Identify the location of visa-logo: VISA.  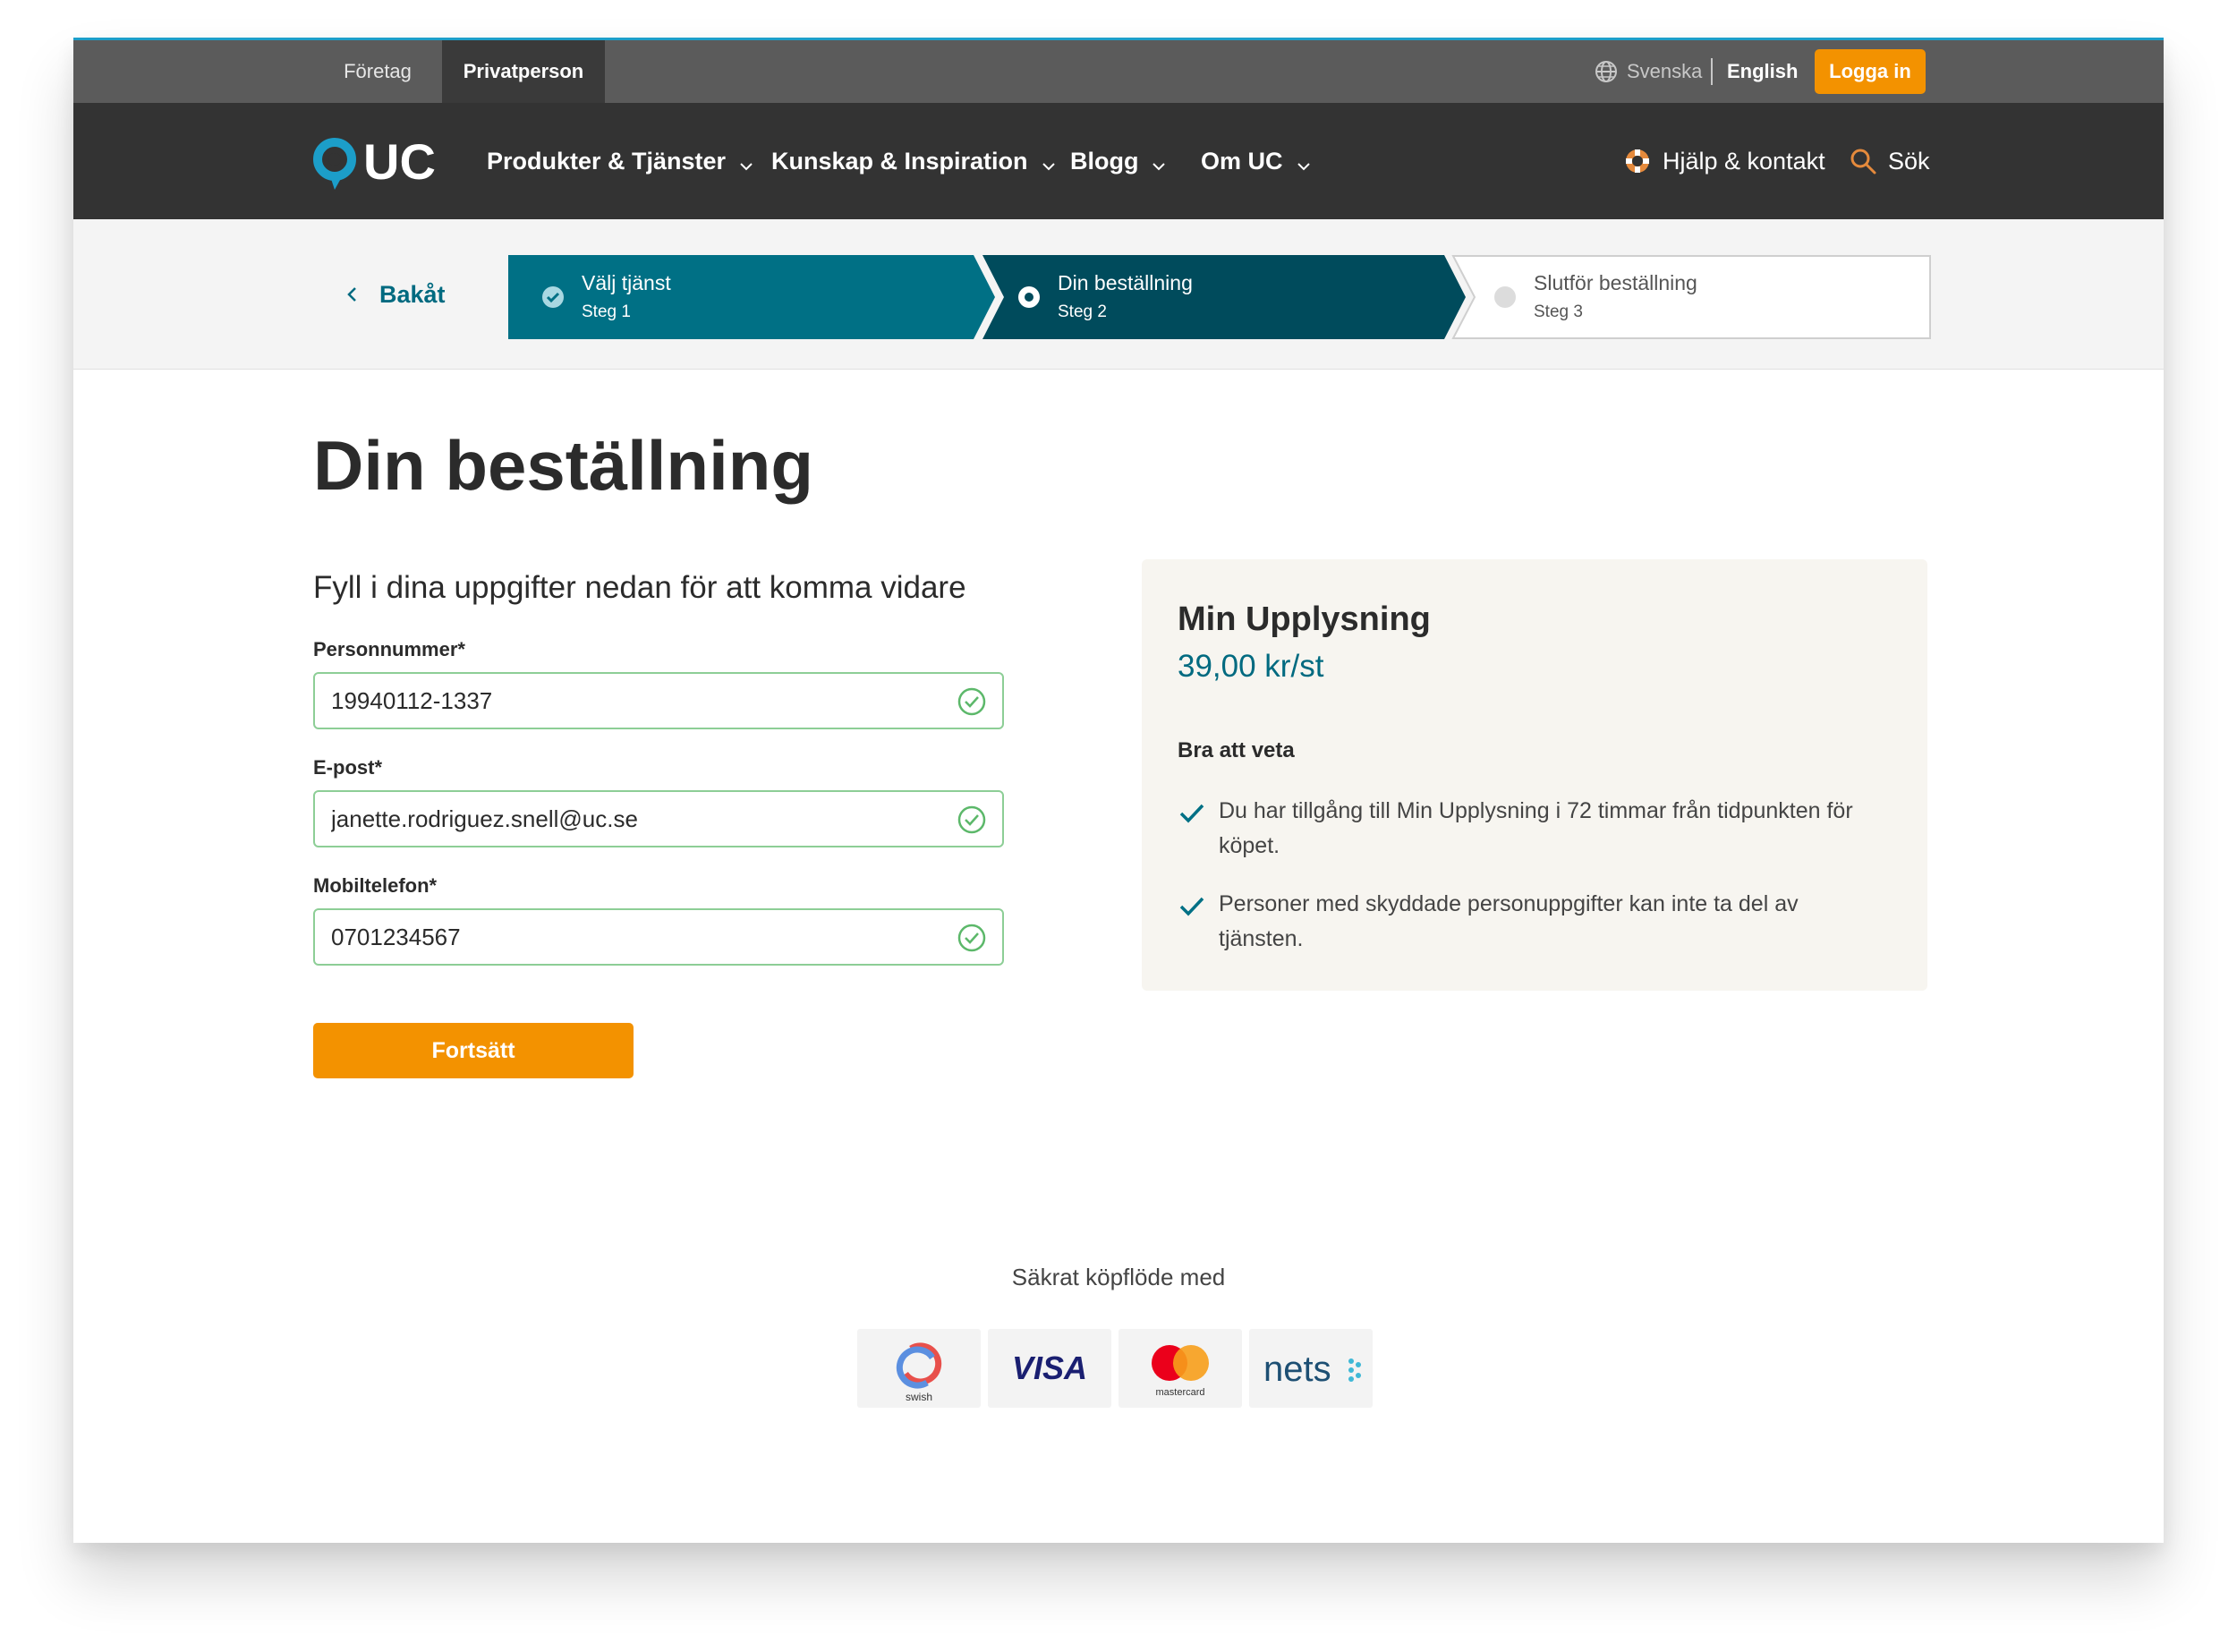
(1049, 1368).